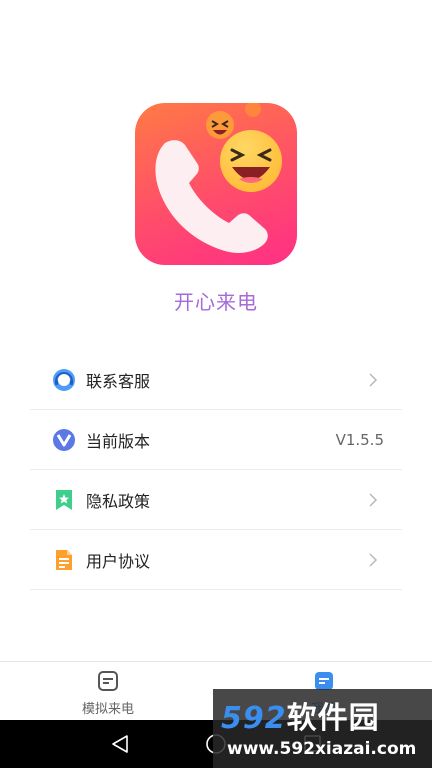 This screenshot has width=432, height=768. What do you see at coordinates (218, 178) in the screenshot?
I see `phone-emoji-logo-icon` at bounding box center [218, 178].